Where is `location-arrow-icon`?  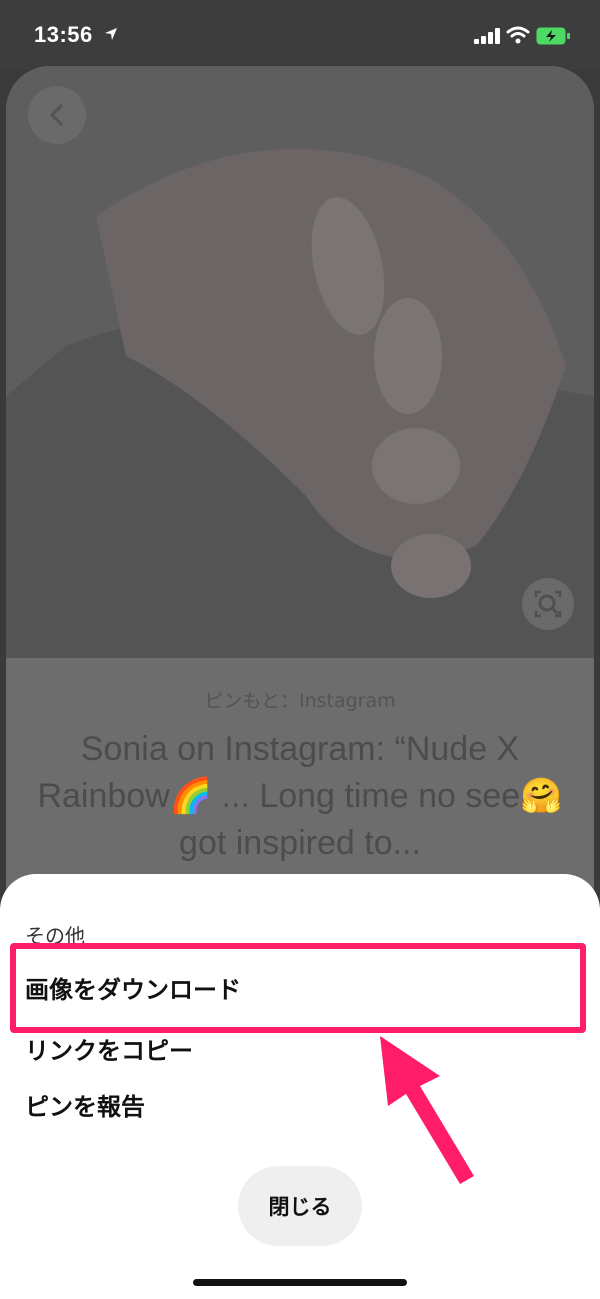 location-arrow-icon is located at coordinates (111, 34).